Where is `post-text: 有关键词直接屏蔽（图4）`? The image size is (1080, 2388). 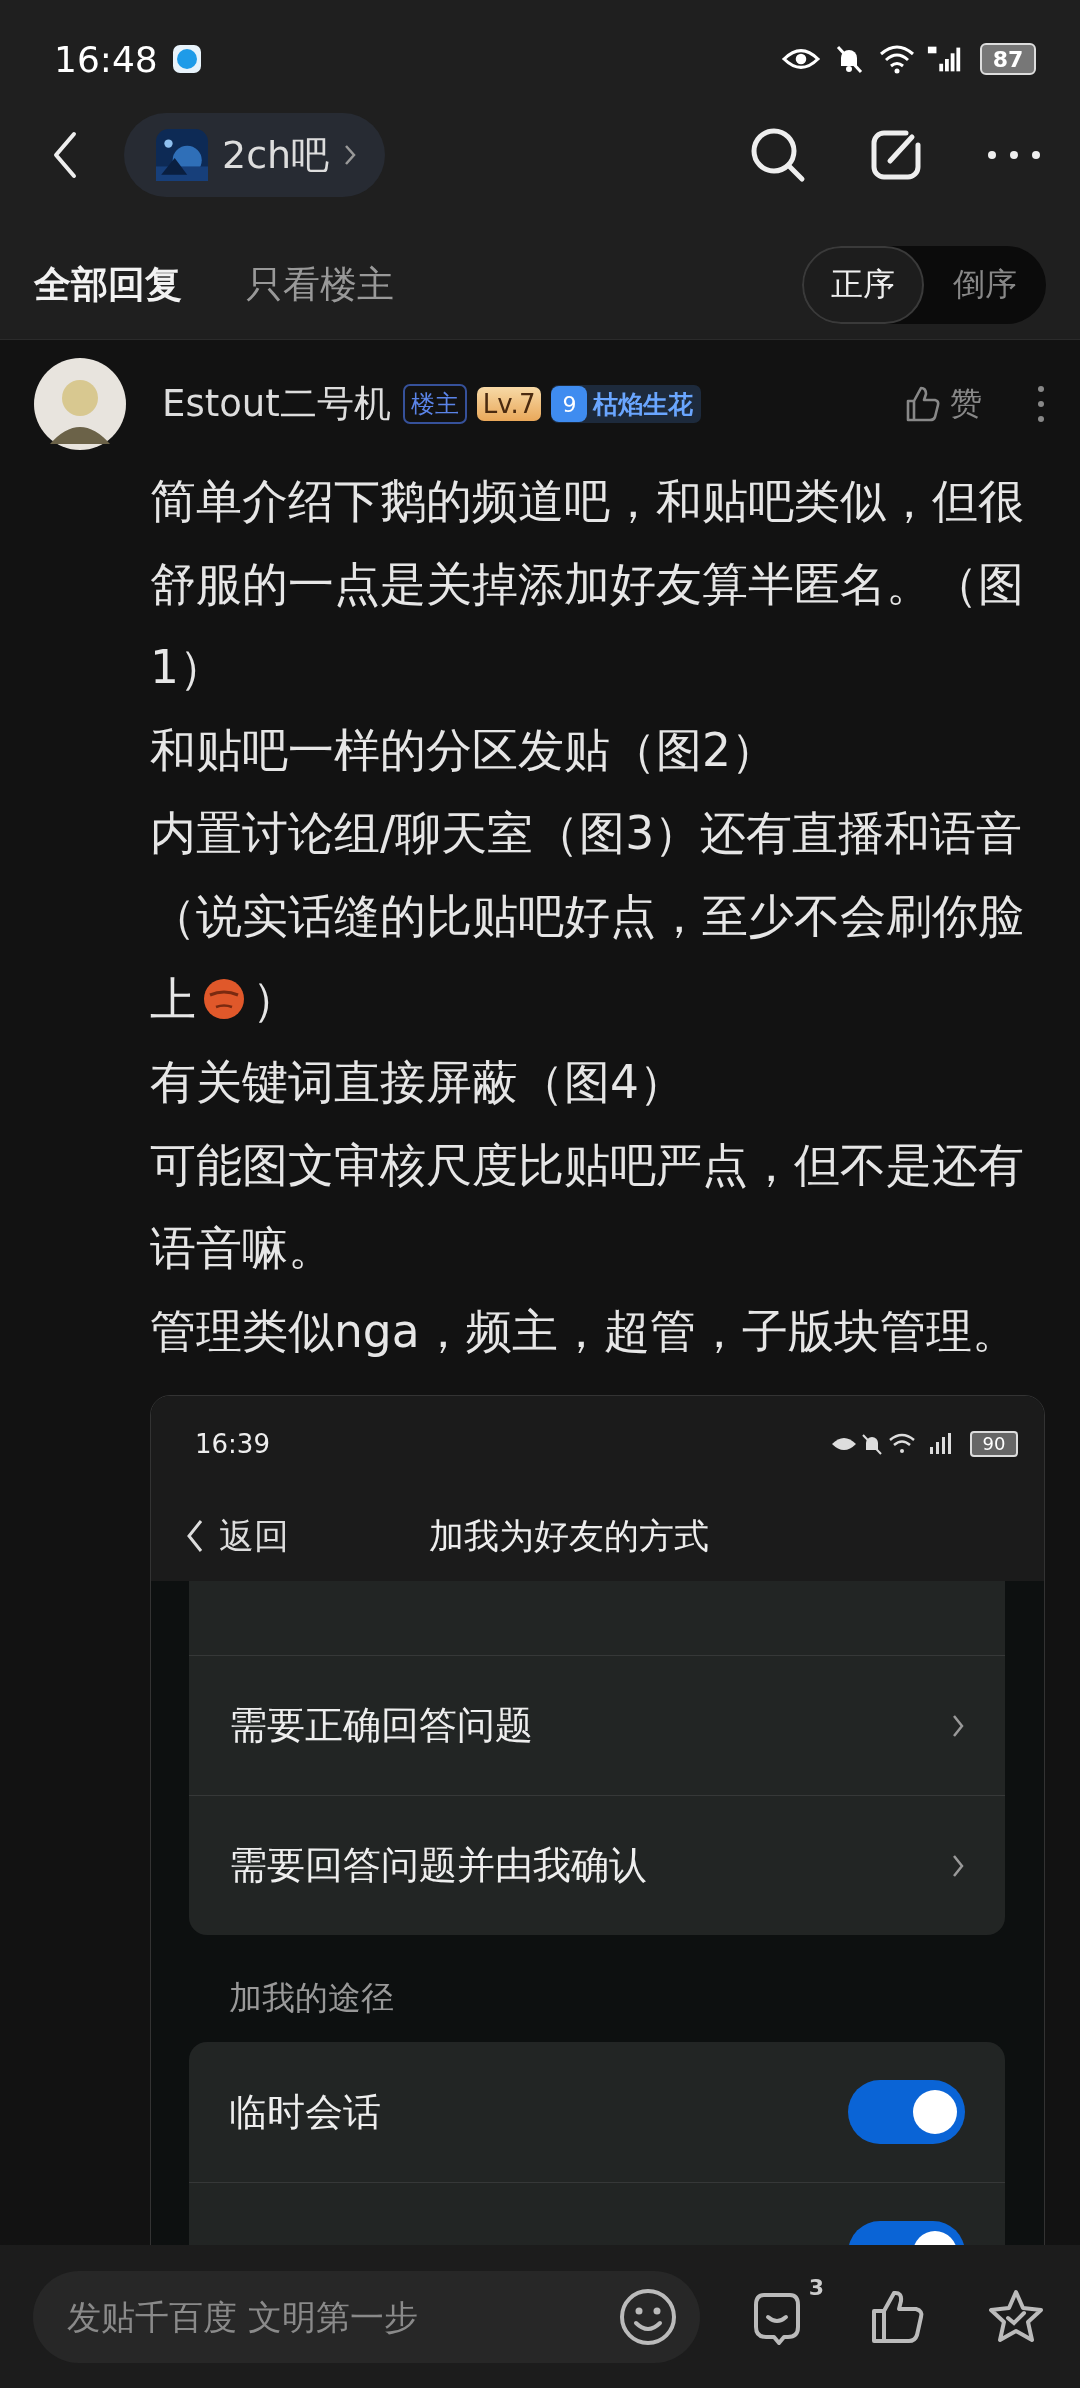
post-text: 有关键词直接屏蔽（图4） is located at coordinates (417, 1082).